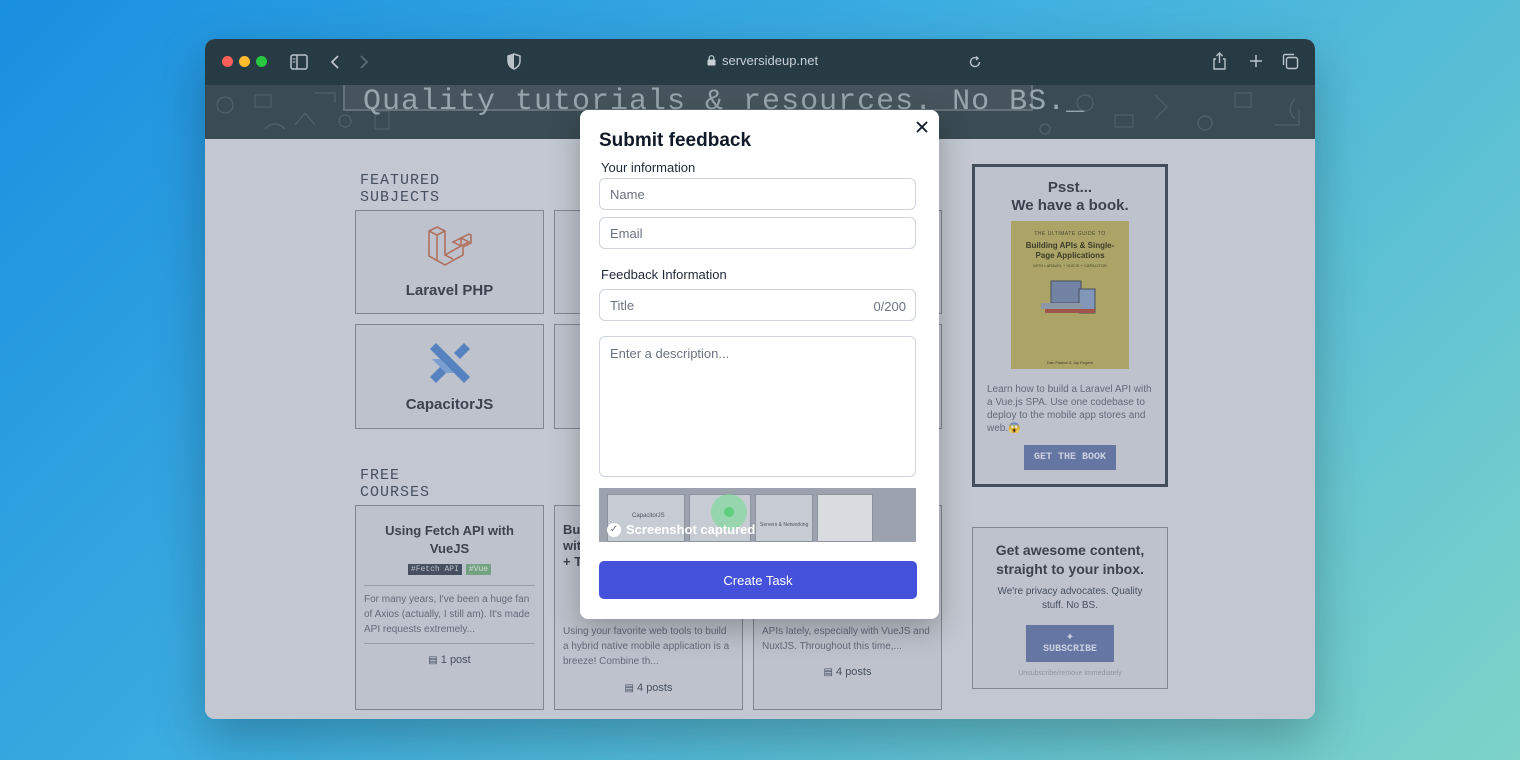 The height and width of the screenshot is (760, 1520). I want to click on lock-icon, so click(711, 60).